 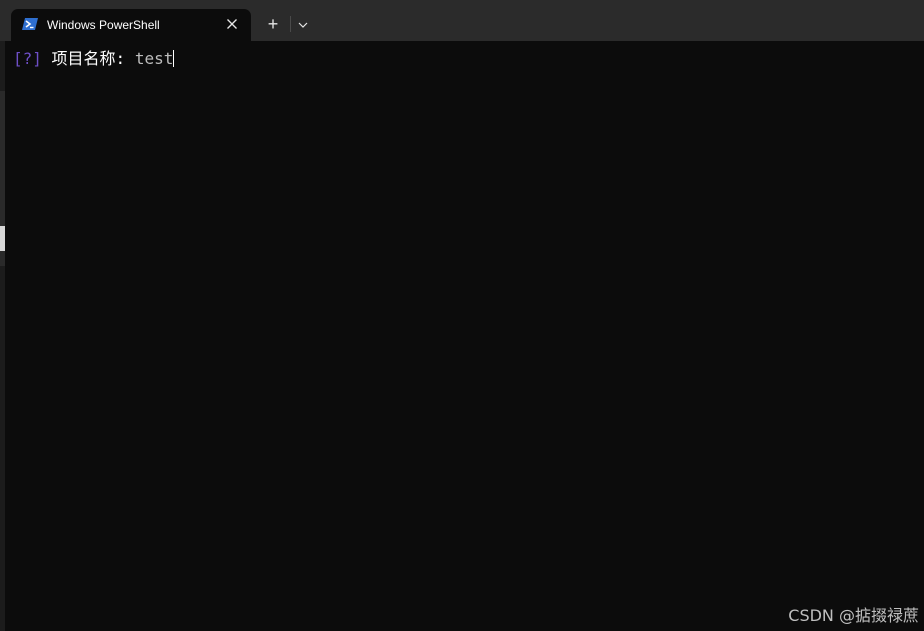 I want to click on close-icon, so click(x=232, y=24).